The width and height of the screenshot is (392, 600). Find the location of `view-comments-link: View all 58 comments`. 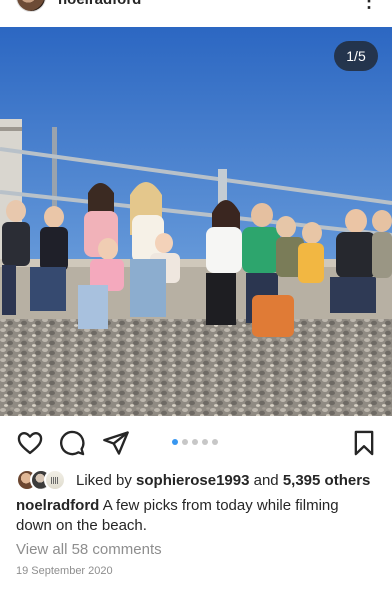

view-comments-link: View all 58 comments is located at coordinates (89, 549).